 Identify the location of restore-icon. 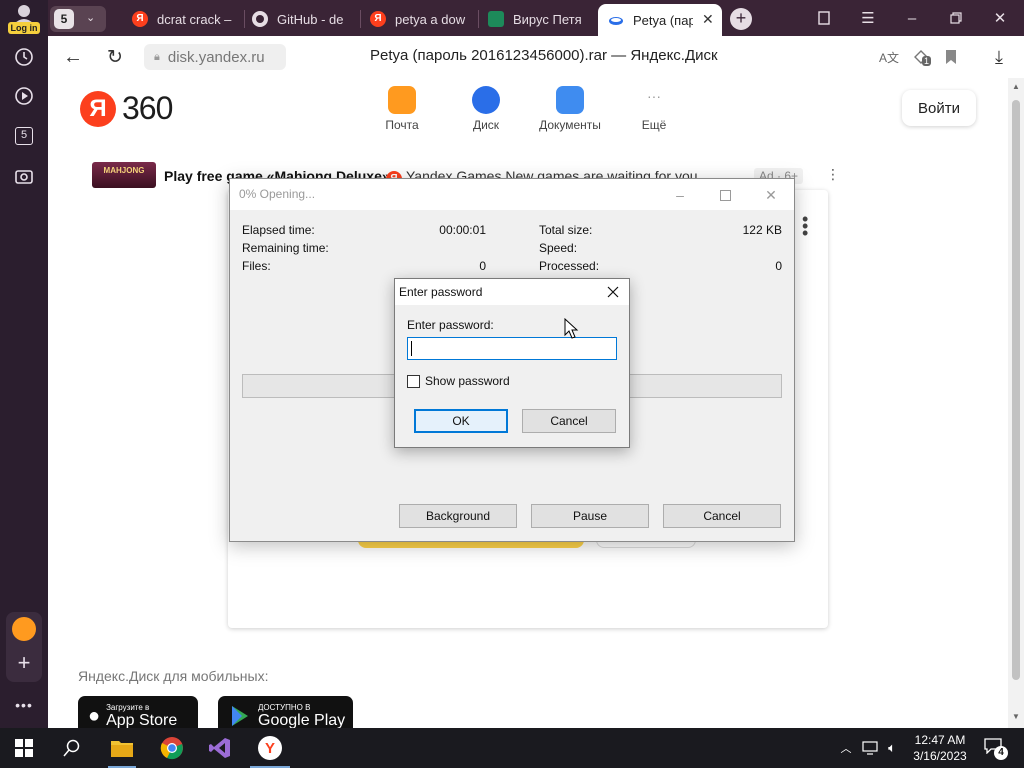
(956, 18).